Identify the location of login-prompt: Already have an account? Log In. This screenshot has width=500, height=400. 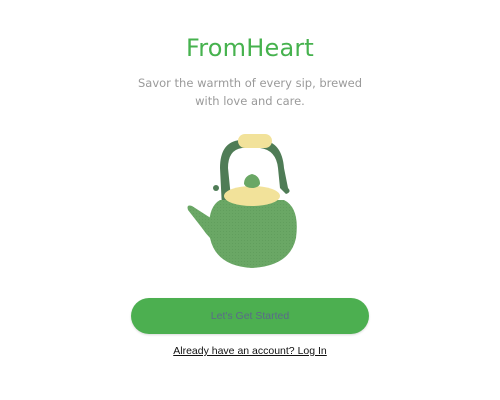
(250, 351).